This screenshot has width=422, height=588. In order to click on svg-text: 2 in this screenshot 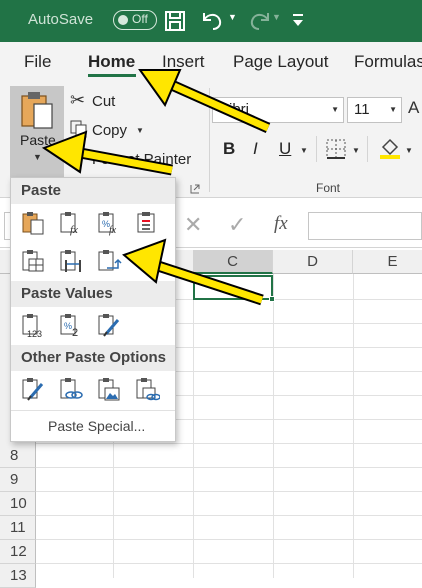, I will do `click(75, 332)`.